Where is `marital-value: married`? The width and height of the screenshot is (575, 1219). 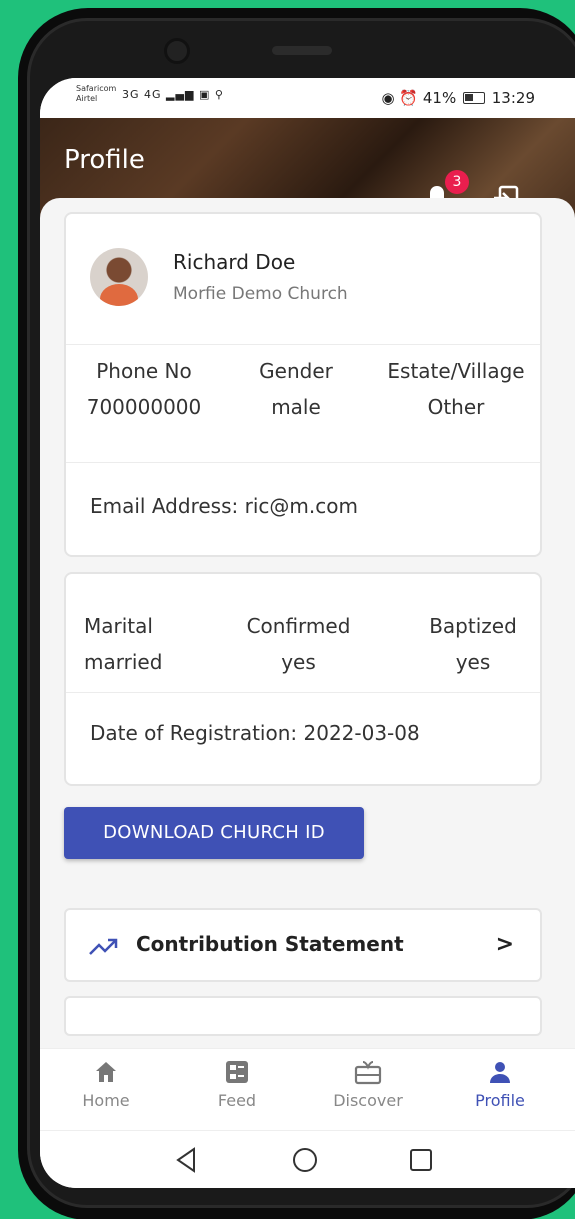
marital-value: married is located at coordinates (123, 662).